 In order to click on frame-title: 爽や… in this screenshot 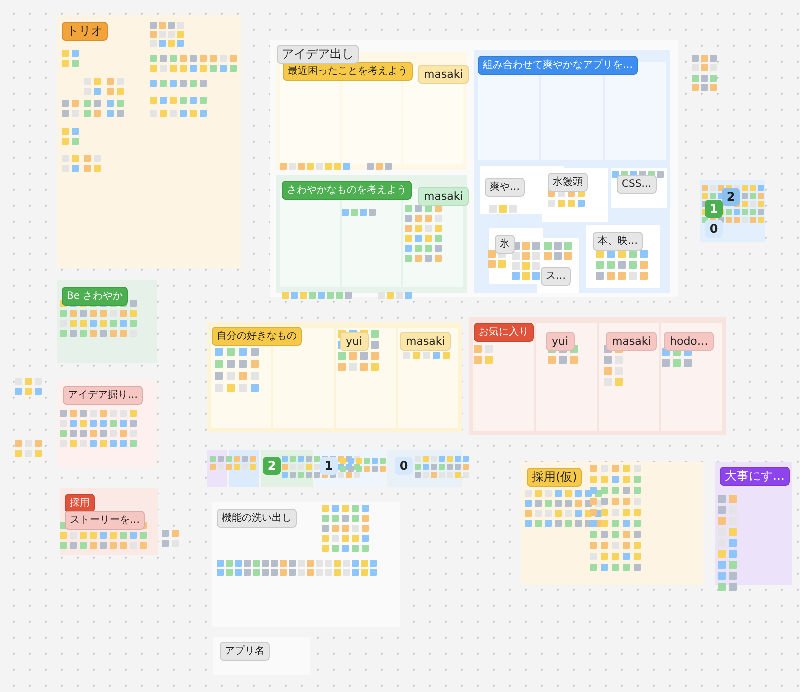, I will do `click(505, 187)`.